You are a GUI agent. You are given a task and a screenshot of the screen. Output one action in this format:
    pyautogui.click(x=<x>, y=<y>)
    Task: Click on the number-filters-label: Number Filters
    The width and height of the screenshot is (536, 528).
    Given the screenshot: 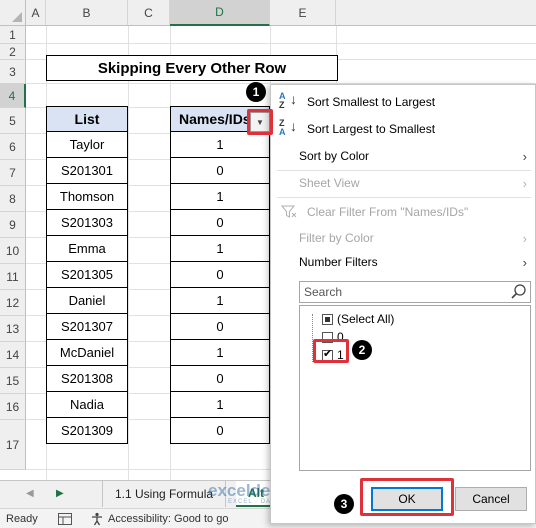 What is the action you would take?
    pyautogui.click(x=338, y=262)
    